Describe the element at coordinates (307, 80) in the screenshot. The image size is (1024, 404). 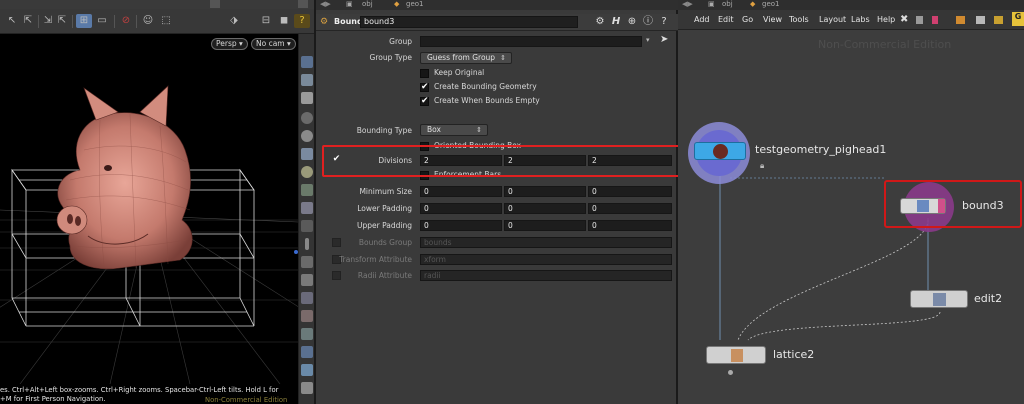
I see `ghost-icon` at that location.